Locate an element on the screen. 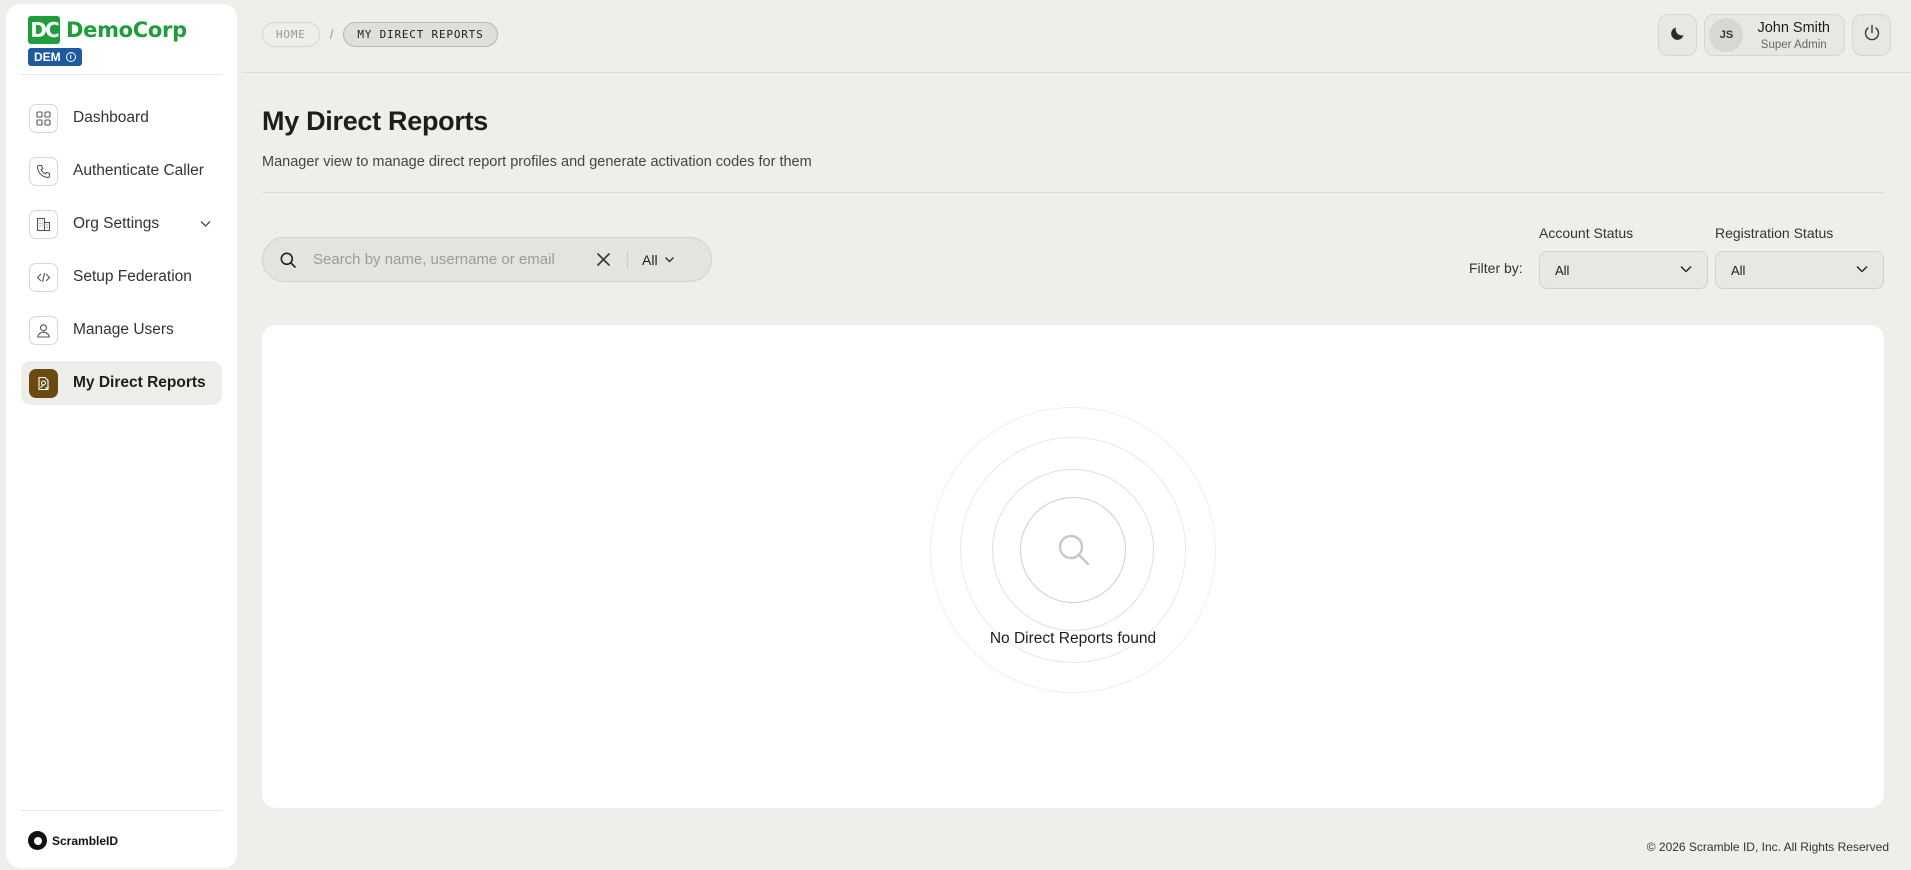 The width and height of the screenshot is (1911, 870). title-divider is located at coordinates (1073, 192).